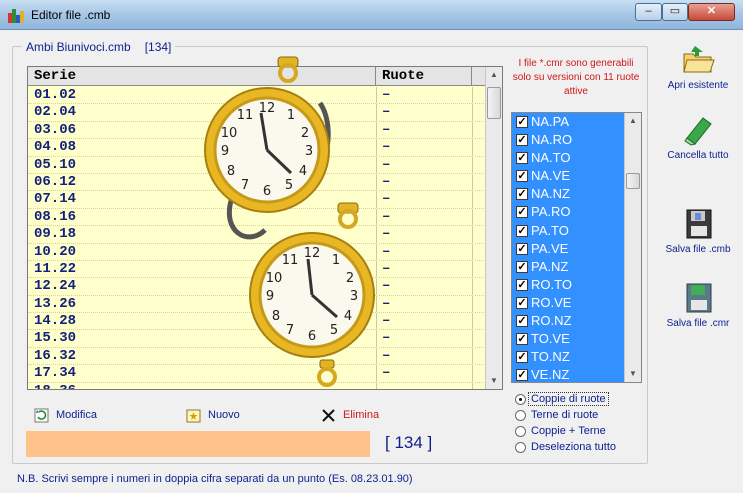  I want to click on serie-cell: 17.34, so click(55, 373).